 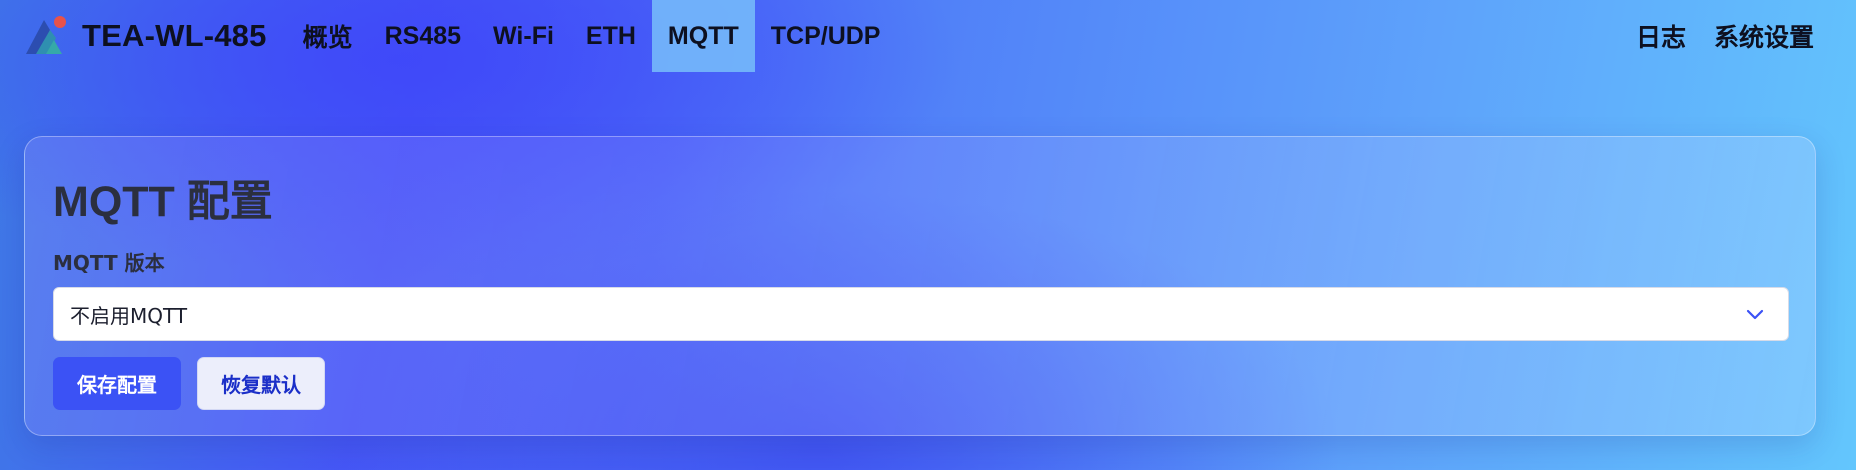 I want to click on page-title: MQTT 配置, so click(x=163, y=202).